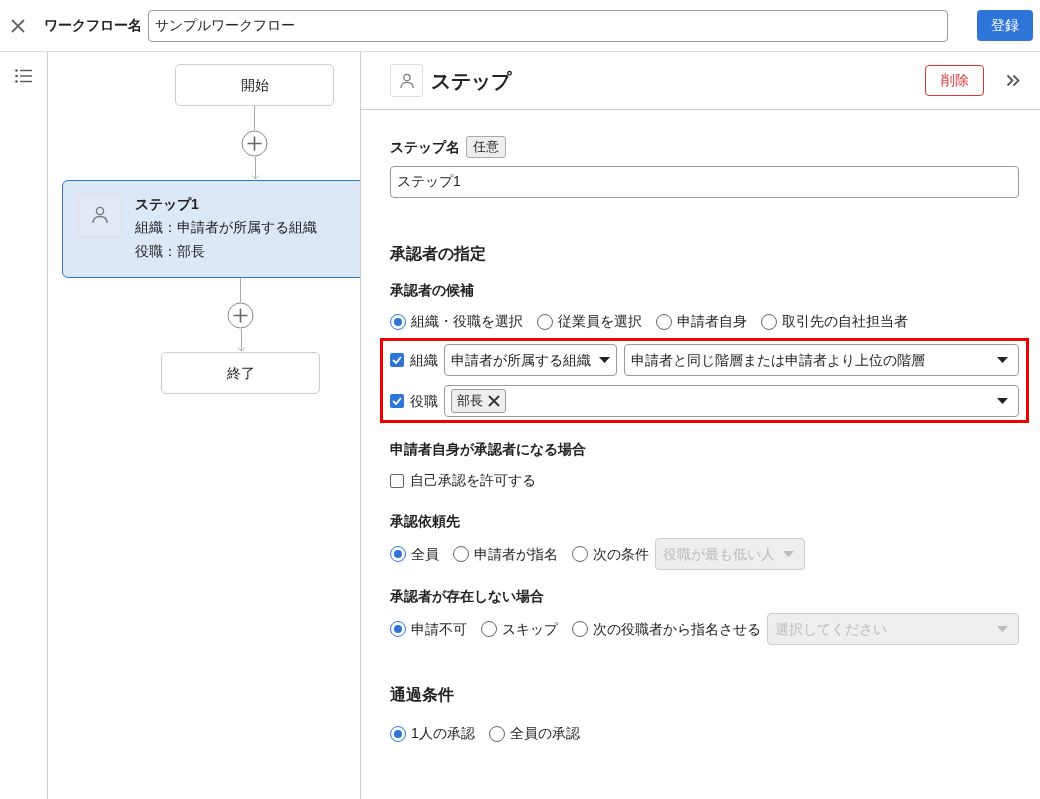  What do you see at coordinates (167, 204) in the screenshot?
I see `step-title: ステップ1` at bounding box center [167, 204].